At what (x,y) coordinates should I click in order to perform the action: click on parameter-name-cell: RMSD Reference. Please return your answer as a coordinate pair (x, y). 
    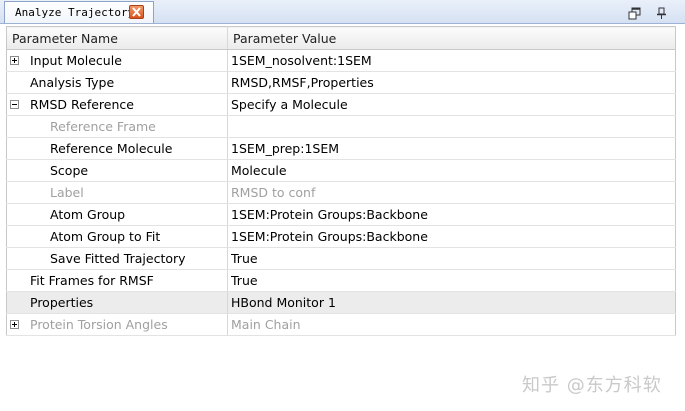
    Looking at the image, I should click on (117, 104).